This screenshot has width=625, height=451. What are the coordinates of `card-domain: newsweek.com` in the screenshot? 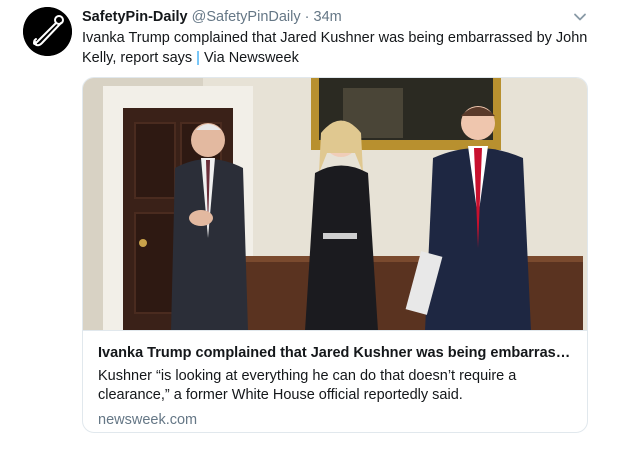 It's located at (335, 420).